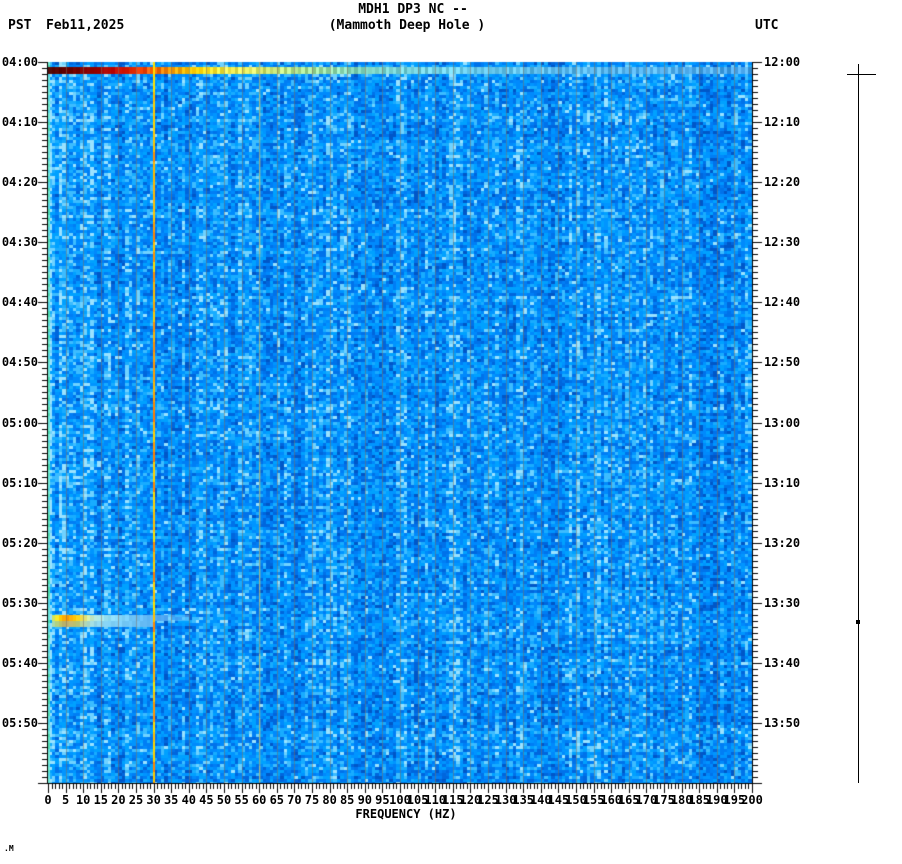  What do you see at coordinates (19, 182) in the screenshot?
I see `pst-axis-tick-label: 04:20` at bounding box center [19, 182].